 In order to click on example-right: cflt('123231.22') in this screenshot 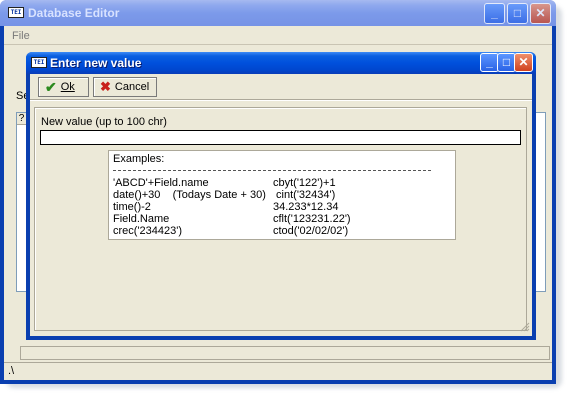, I will do `click(312, 219)`.